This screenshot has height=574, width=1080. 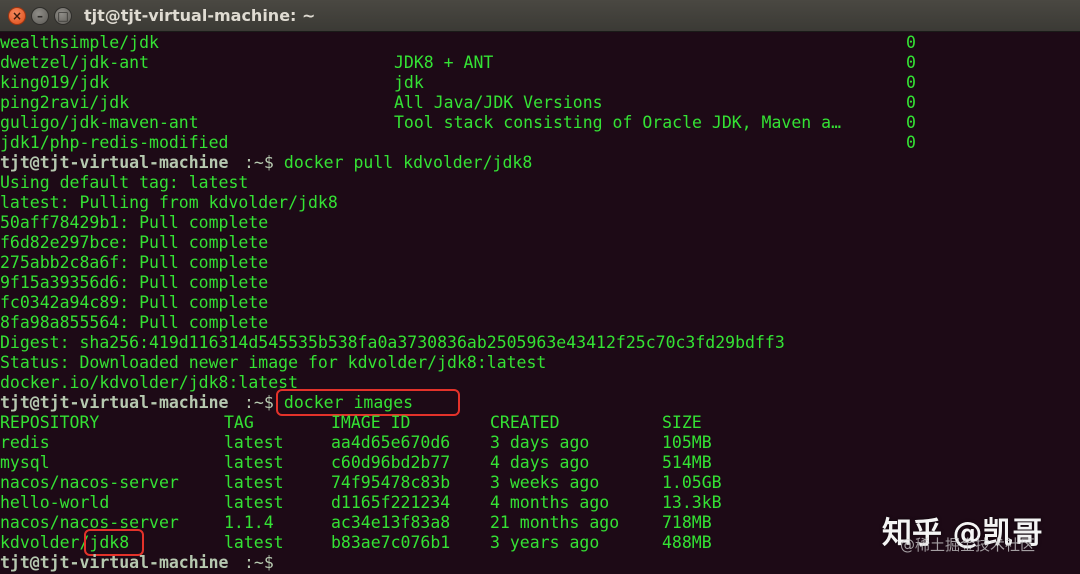 I want to click on cell-created: 4 days ago, so click(x=540, y=462).